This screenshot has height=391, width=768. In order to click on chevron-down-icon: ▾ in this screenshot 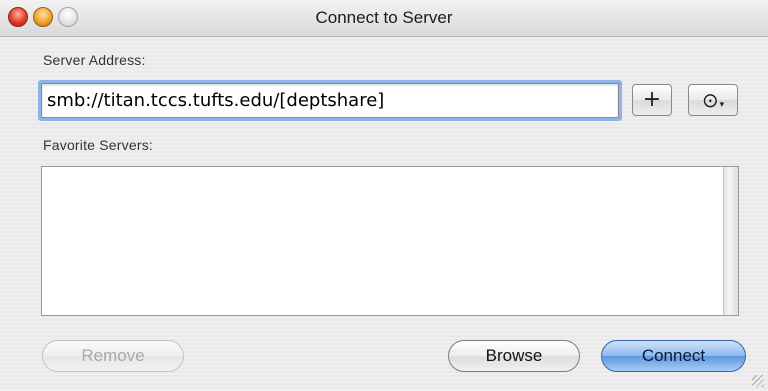, I will do `click(722, 105)`.